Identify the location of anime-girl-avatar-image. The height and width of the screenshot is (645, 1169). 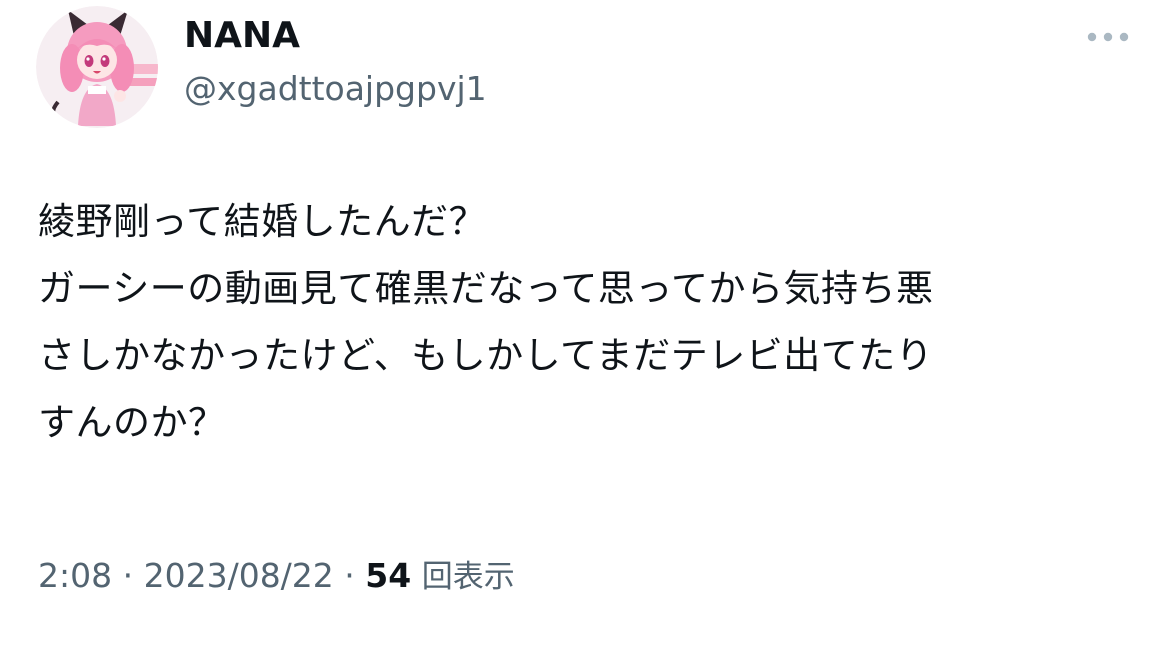
(97, 67).